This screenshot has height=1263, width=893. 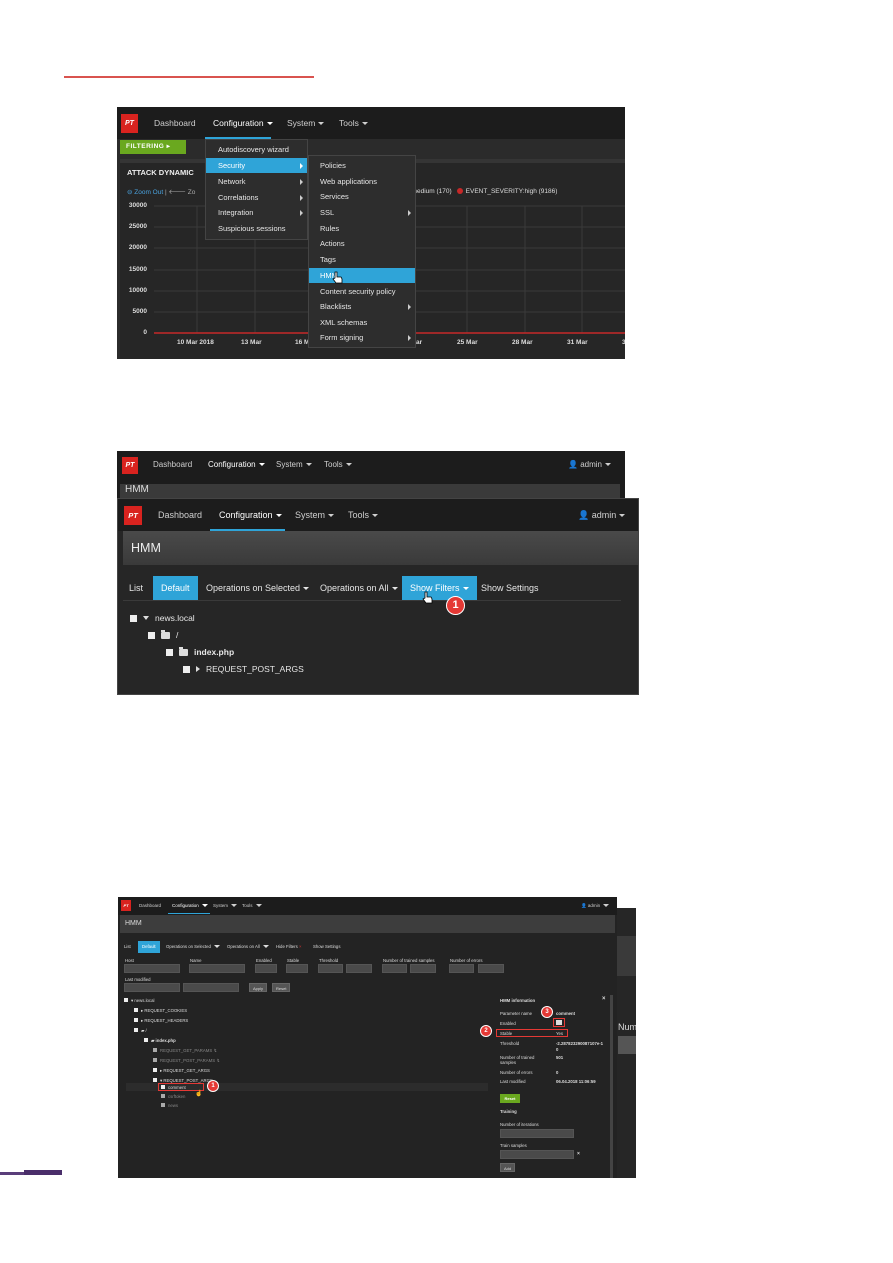 I want to click on apply-button: Apply, so click(x=258, y=987).